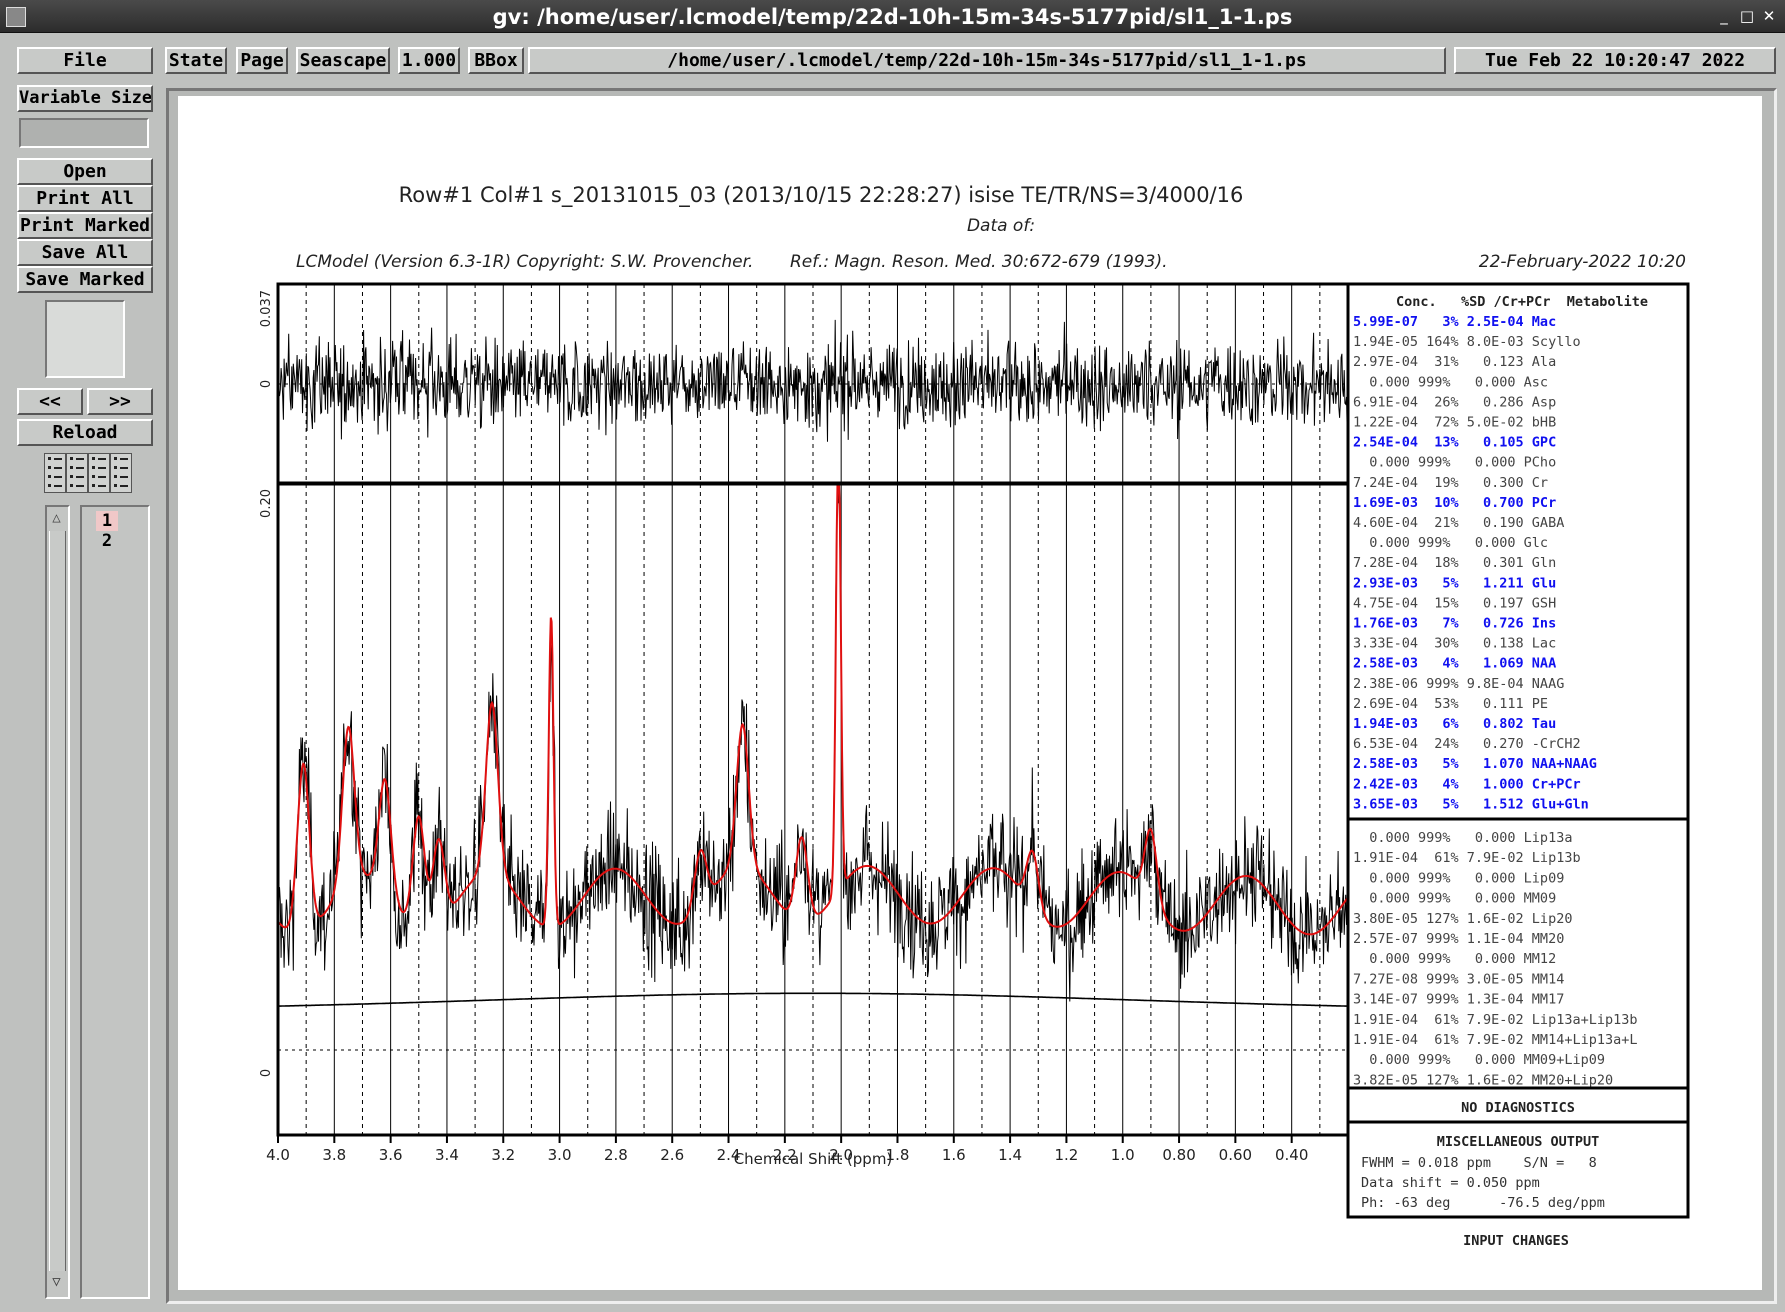  I want to click on x-tick-label: 3.0, so click(560, 1155).